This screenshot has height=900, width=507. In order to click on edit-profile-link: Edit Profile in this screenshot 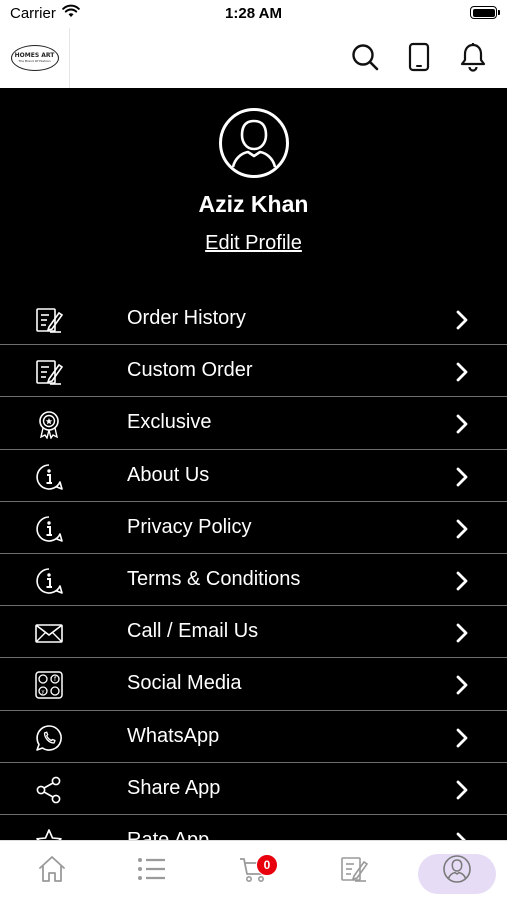, I will do `click(253, 243)`.